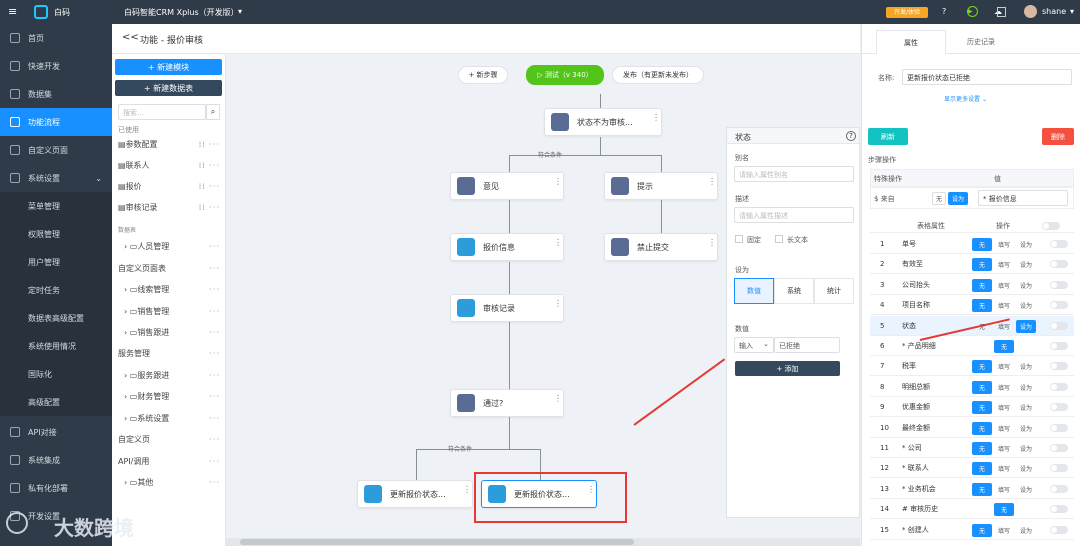 Image resolution: width=1080 pixels, height=546 pixels. I want to click on table-row: 13 * 业务机会 无填写 设为, so click(972, 489).